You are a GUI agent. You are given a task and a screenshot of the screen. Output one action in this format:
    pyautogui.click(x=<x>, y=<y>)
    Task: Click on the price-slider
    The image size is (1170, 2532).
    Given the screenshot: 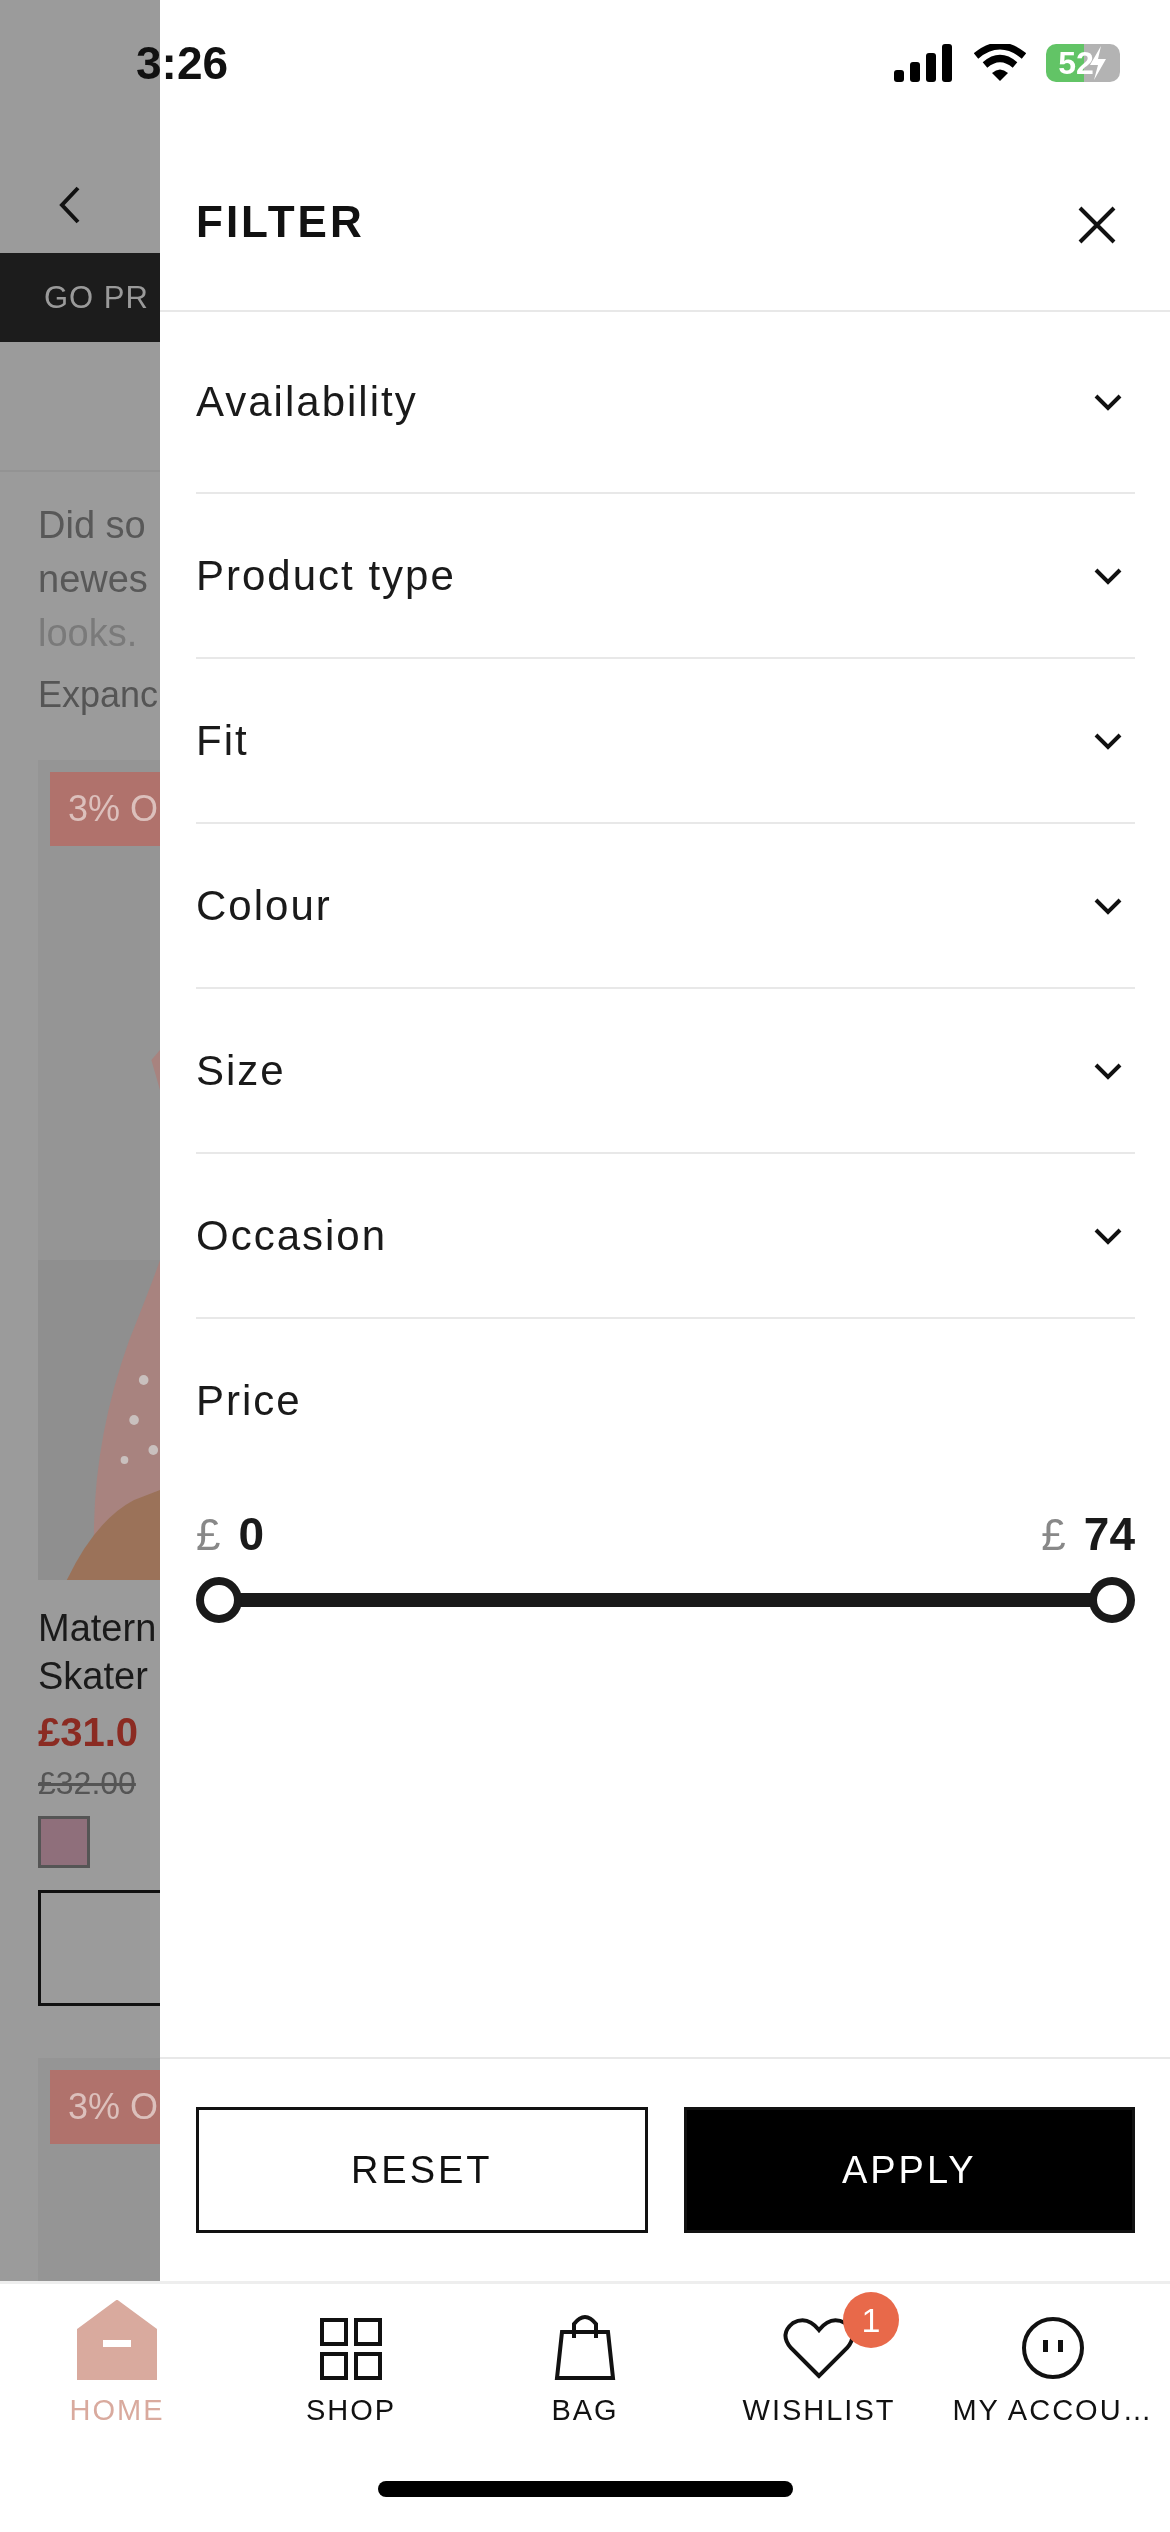 What is the action you would take?
    pyautogui.click(x=665, y=1600)
    